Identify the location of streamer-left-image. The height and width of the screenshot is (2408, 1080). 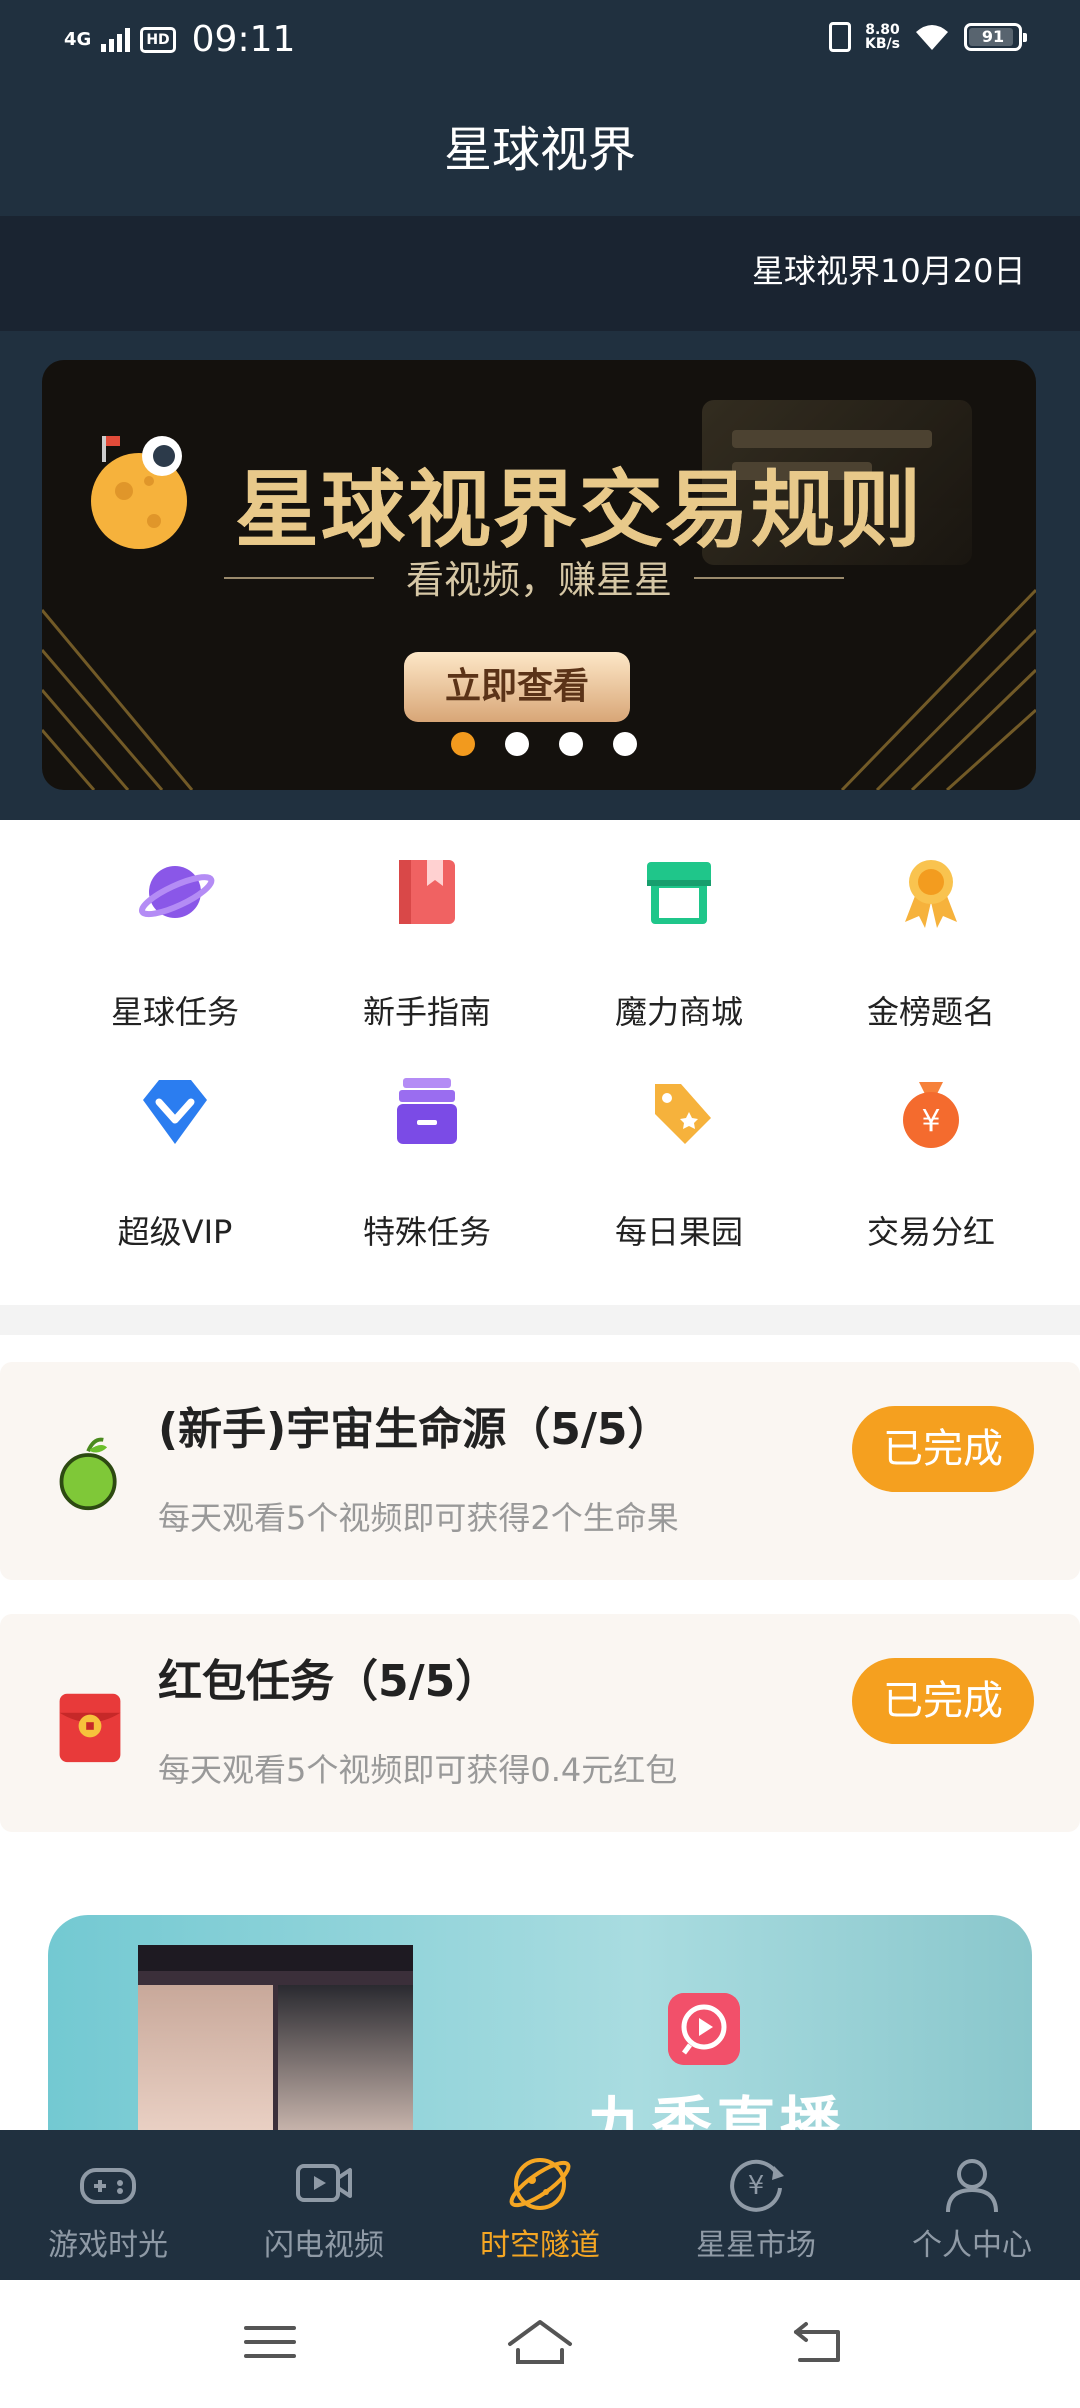
(205, 2065).